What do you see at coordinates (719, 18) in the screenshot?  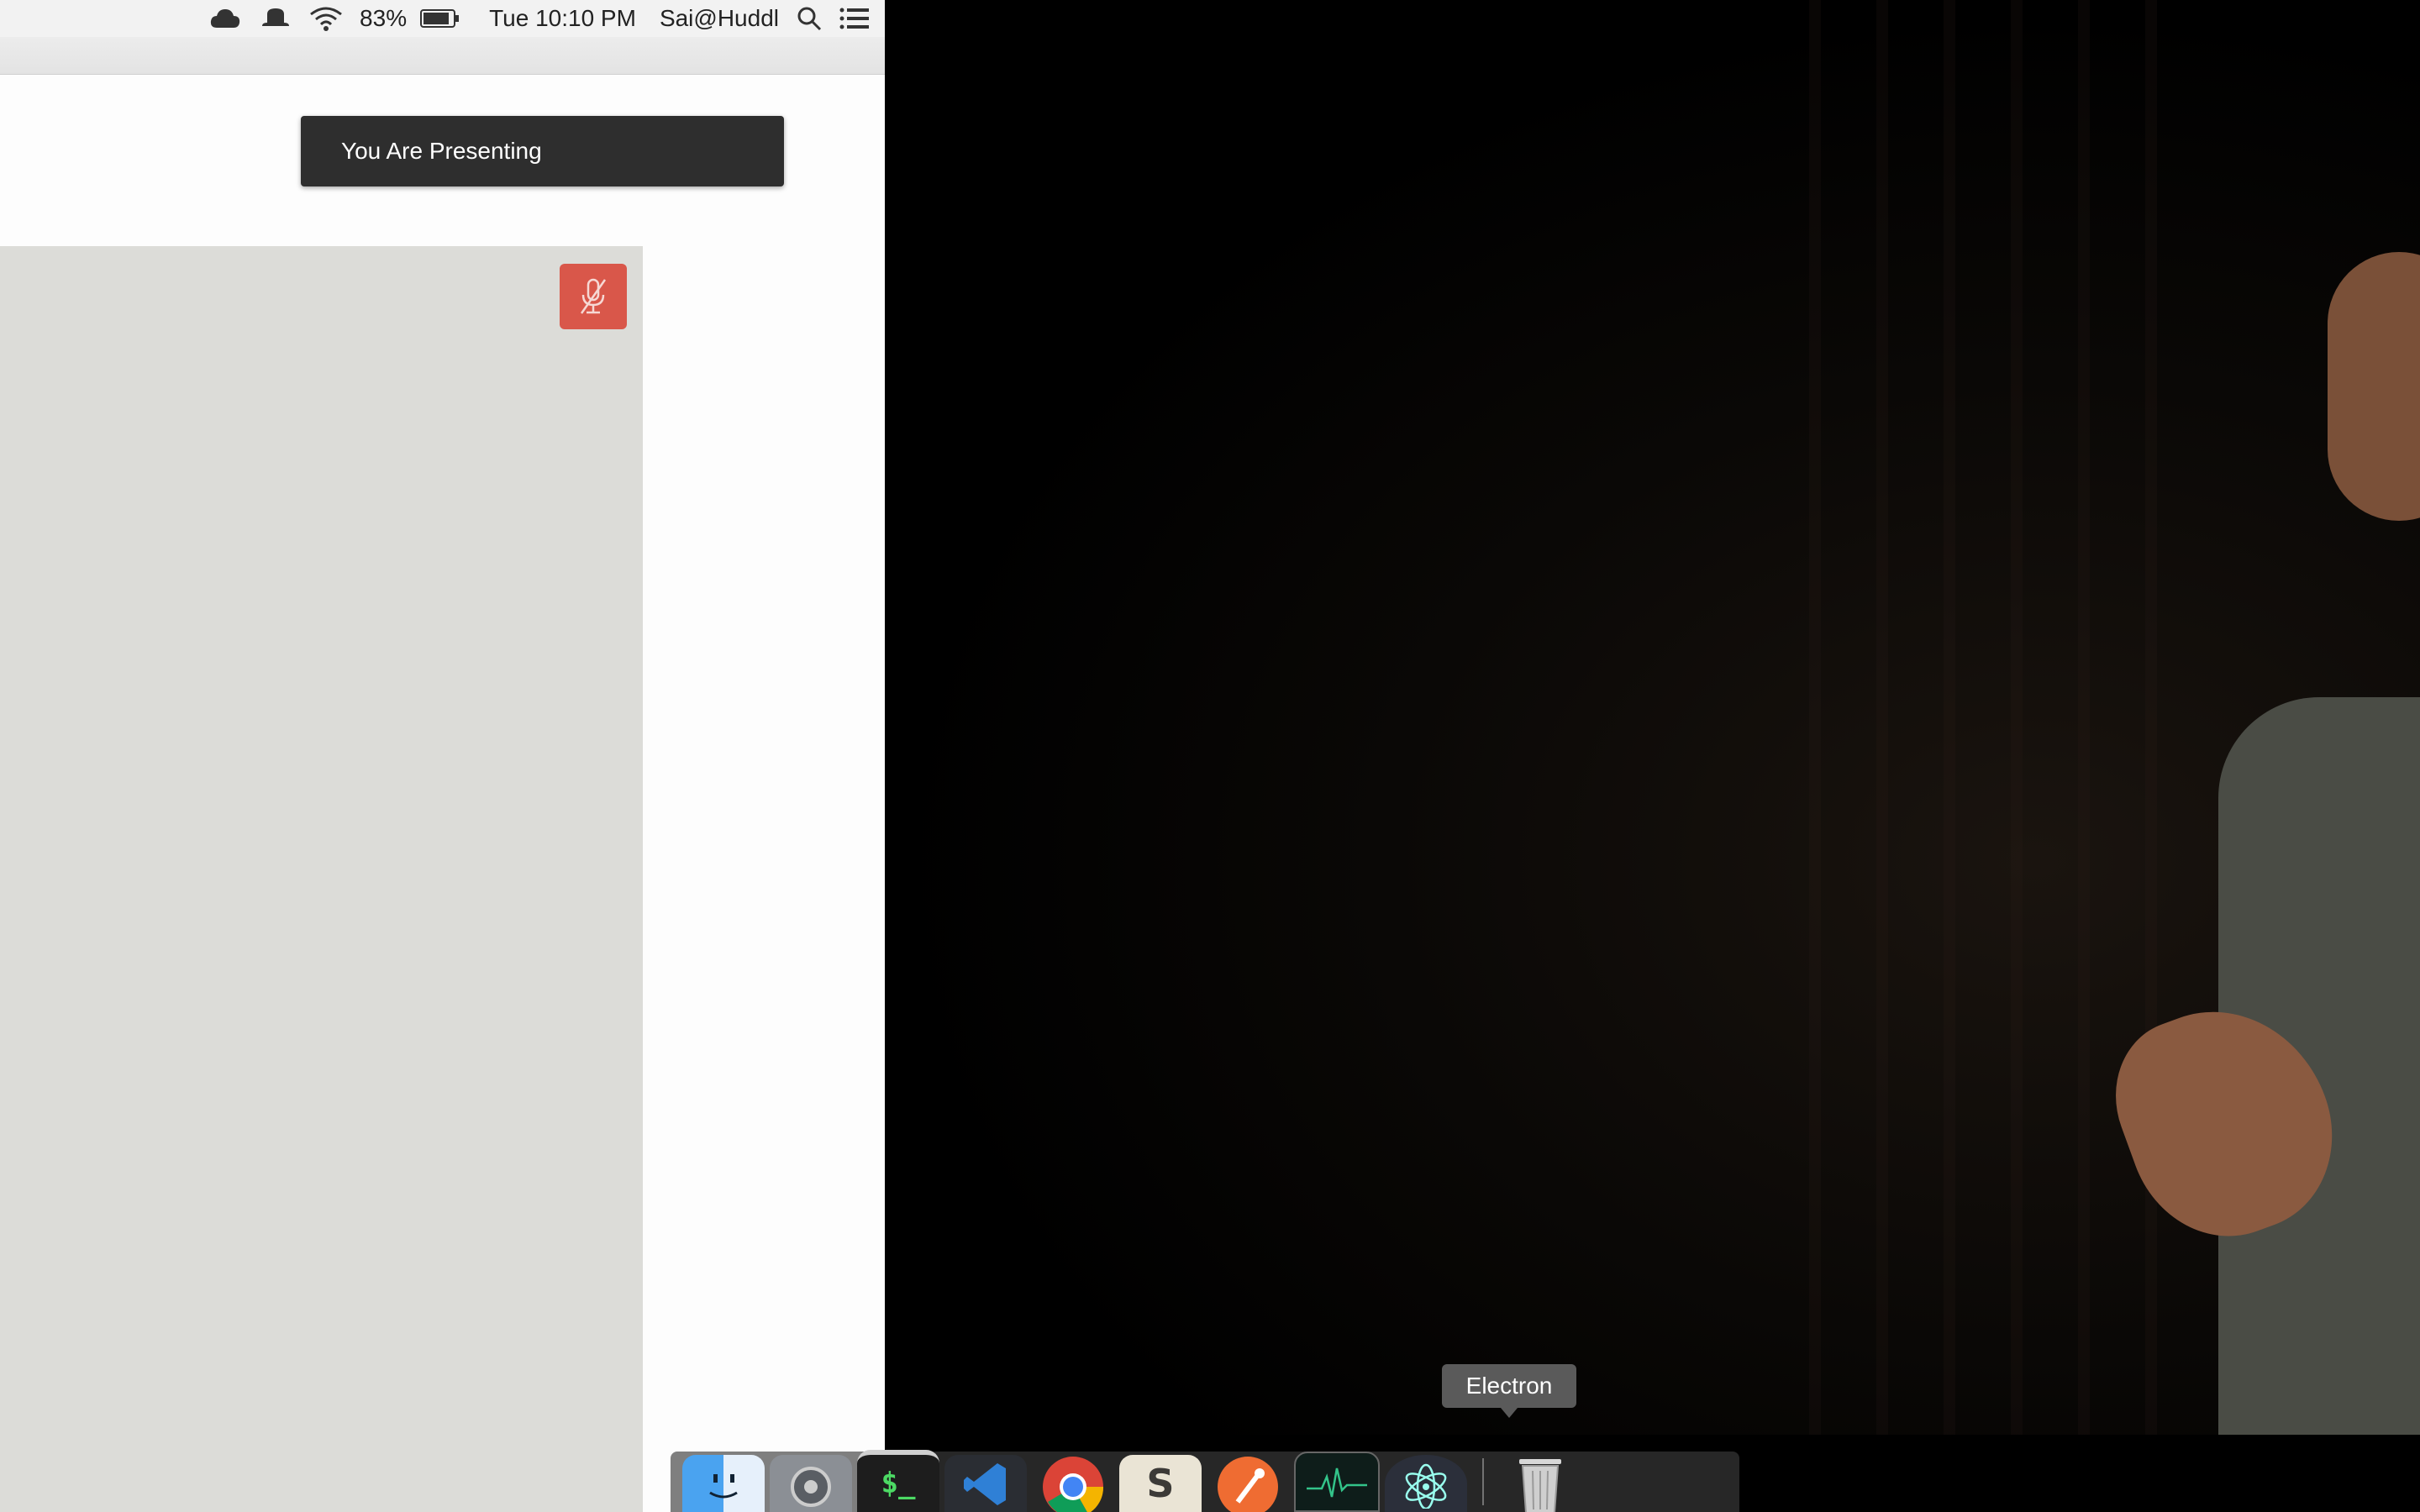 I see `menubar-user: Sai@Huddl` at bounding box center [719, 18].